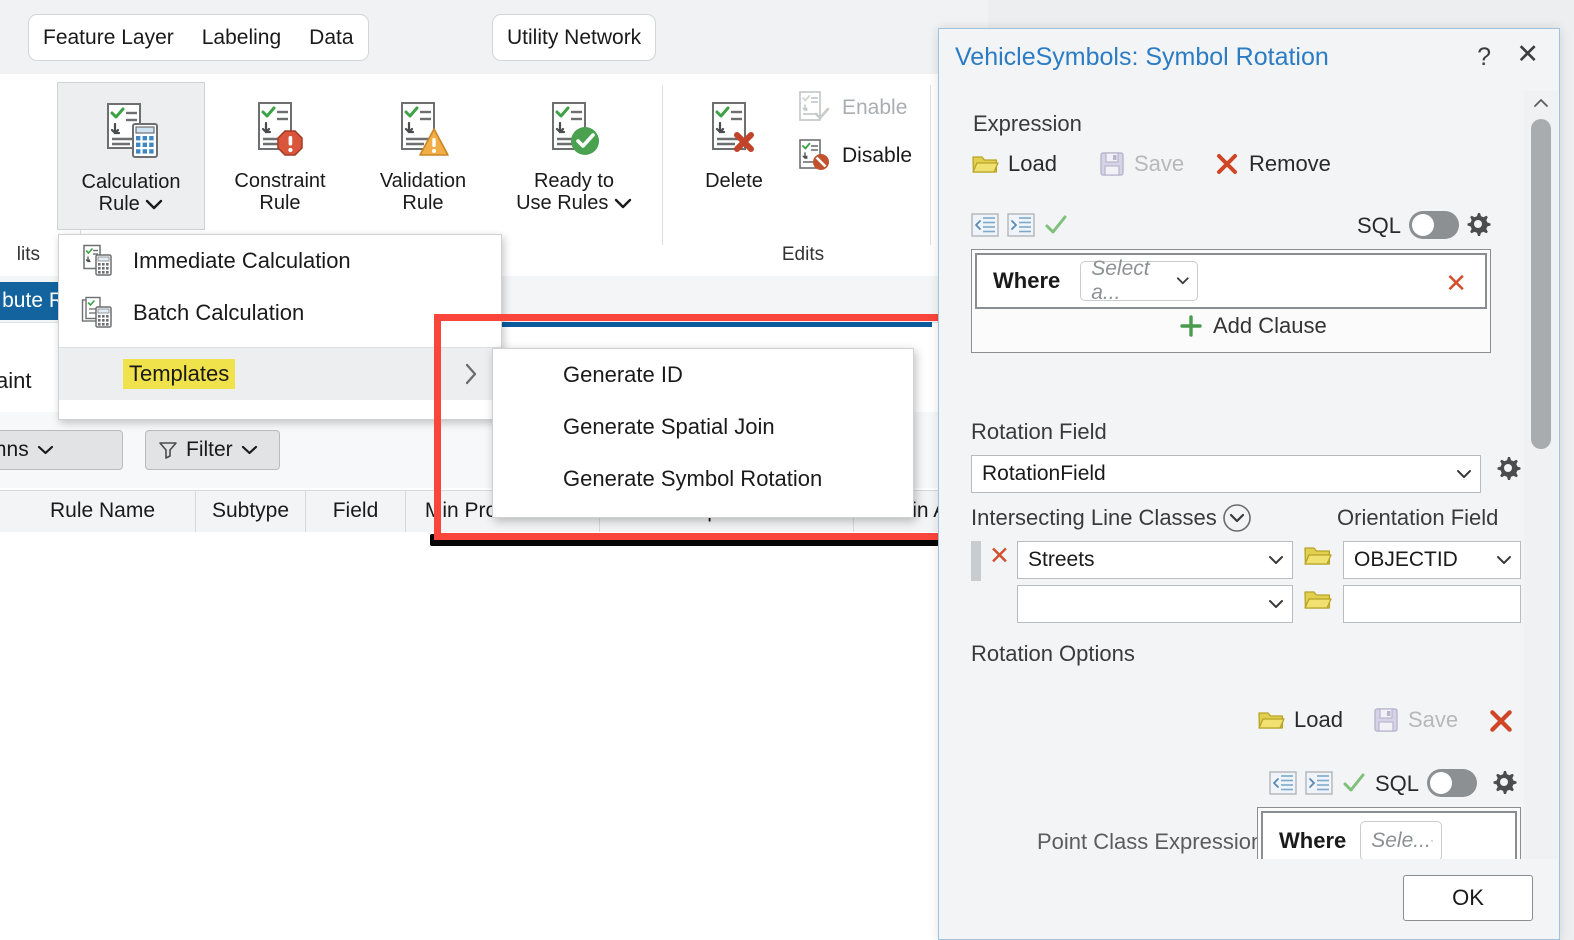 The image size is (1574, 940). I want to click on ribbon-separator, so click(930, 165).